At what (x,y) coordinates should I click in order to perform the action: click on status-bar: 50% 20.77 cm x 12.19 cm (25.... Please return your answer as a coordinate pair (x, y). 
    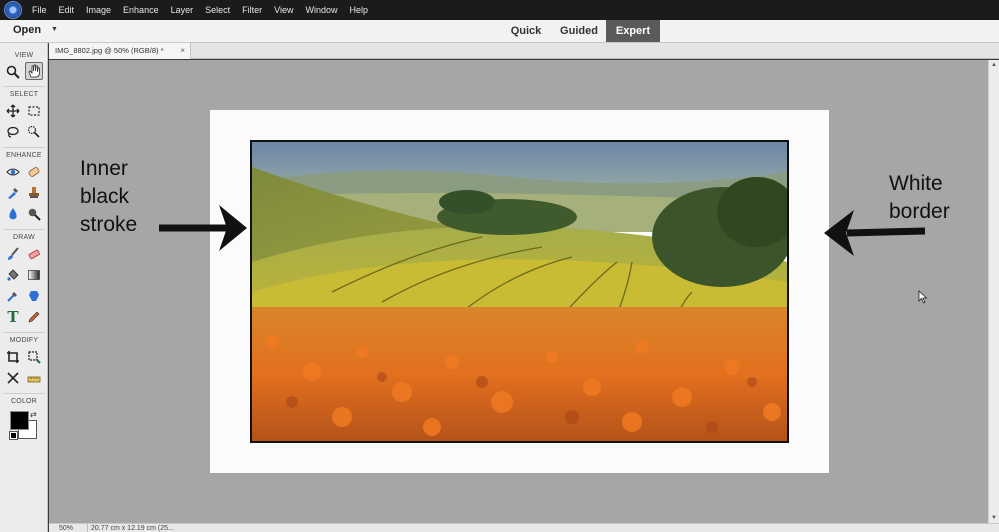
    Looking at the image, I should click on (524, 527).